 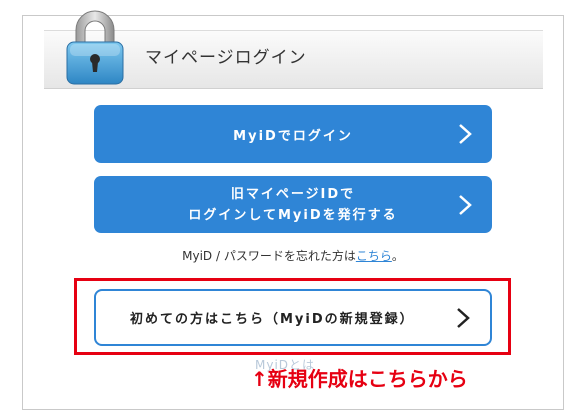 I want to click on myid-login-button: MyiDでログイン, so click(x=293, y=134).